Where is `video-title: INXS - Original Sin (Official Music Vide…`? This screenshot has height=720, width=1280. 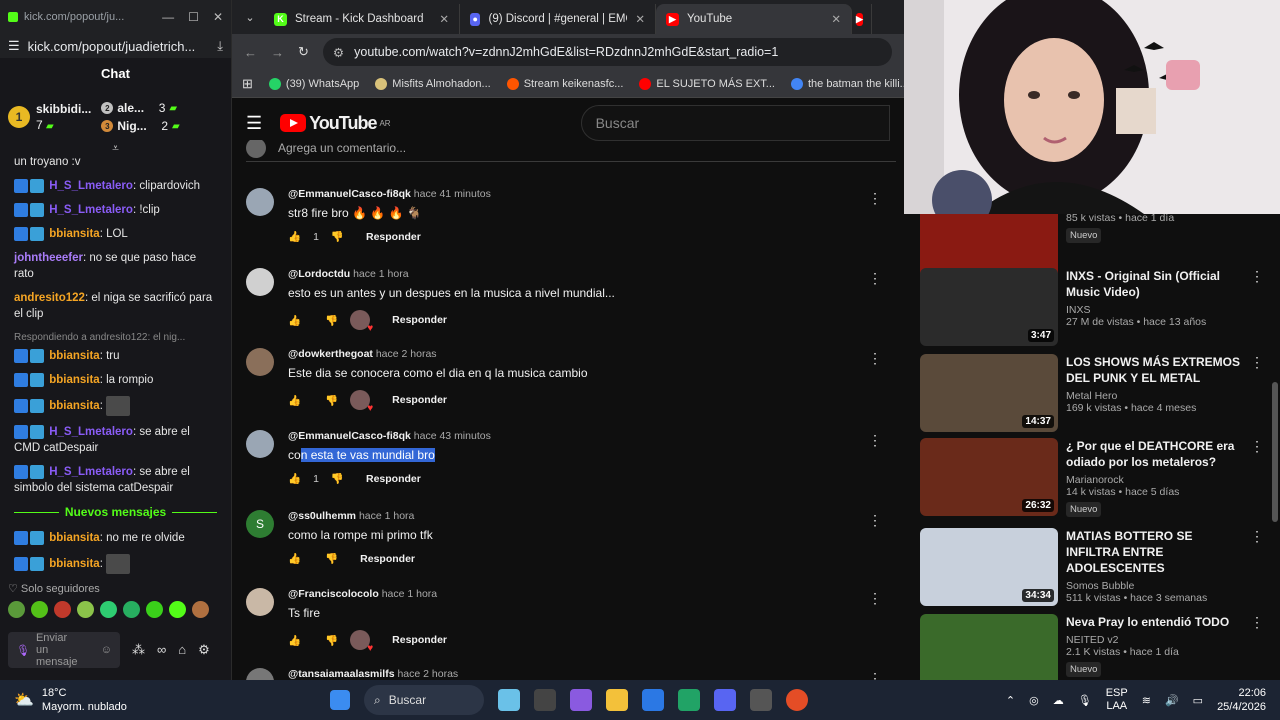 video-title: INXS - Original Sin (Official Music Vide… is located at coordinates (1156, 284).